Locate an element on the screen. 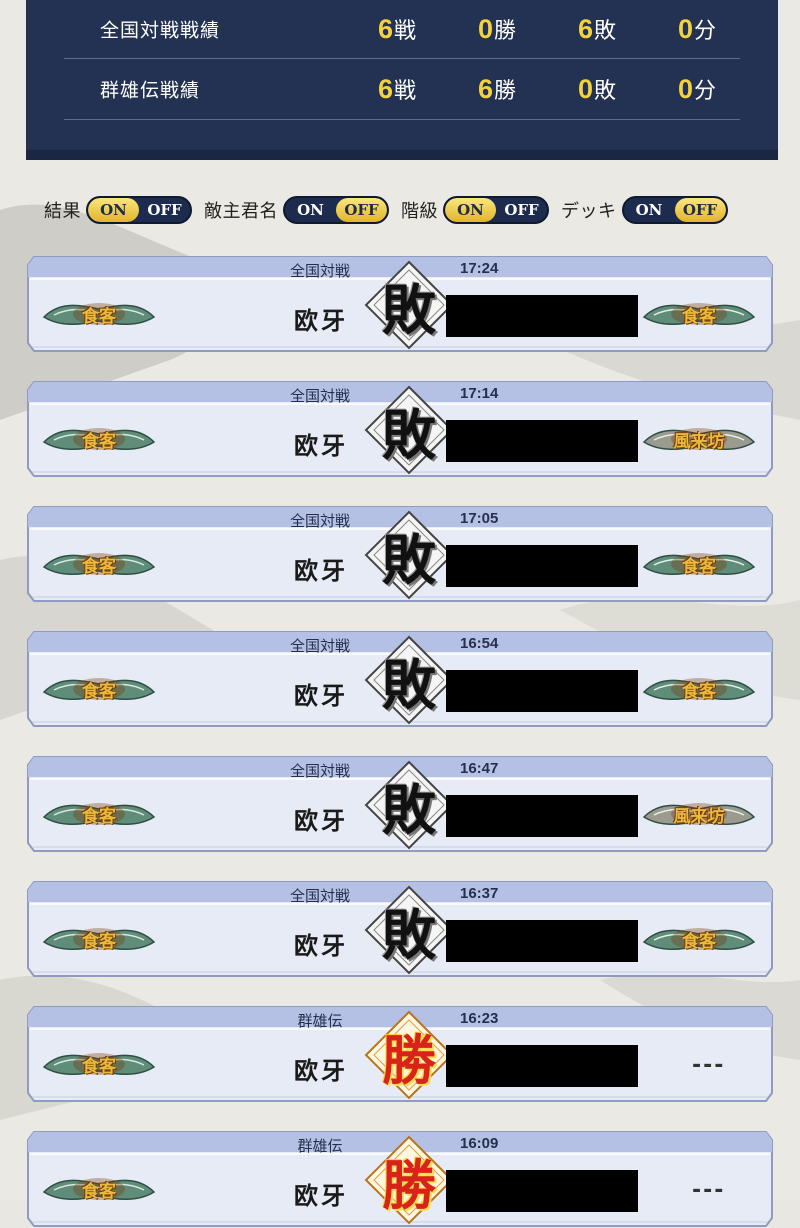 The width and height of the screenshot is (800, 1228). battle-card: 全国対戦 16:37 欧牙 敗 食客 食客 is located at coordinates (400, 929).